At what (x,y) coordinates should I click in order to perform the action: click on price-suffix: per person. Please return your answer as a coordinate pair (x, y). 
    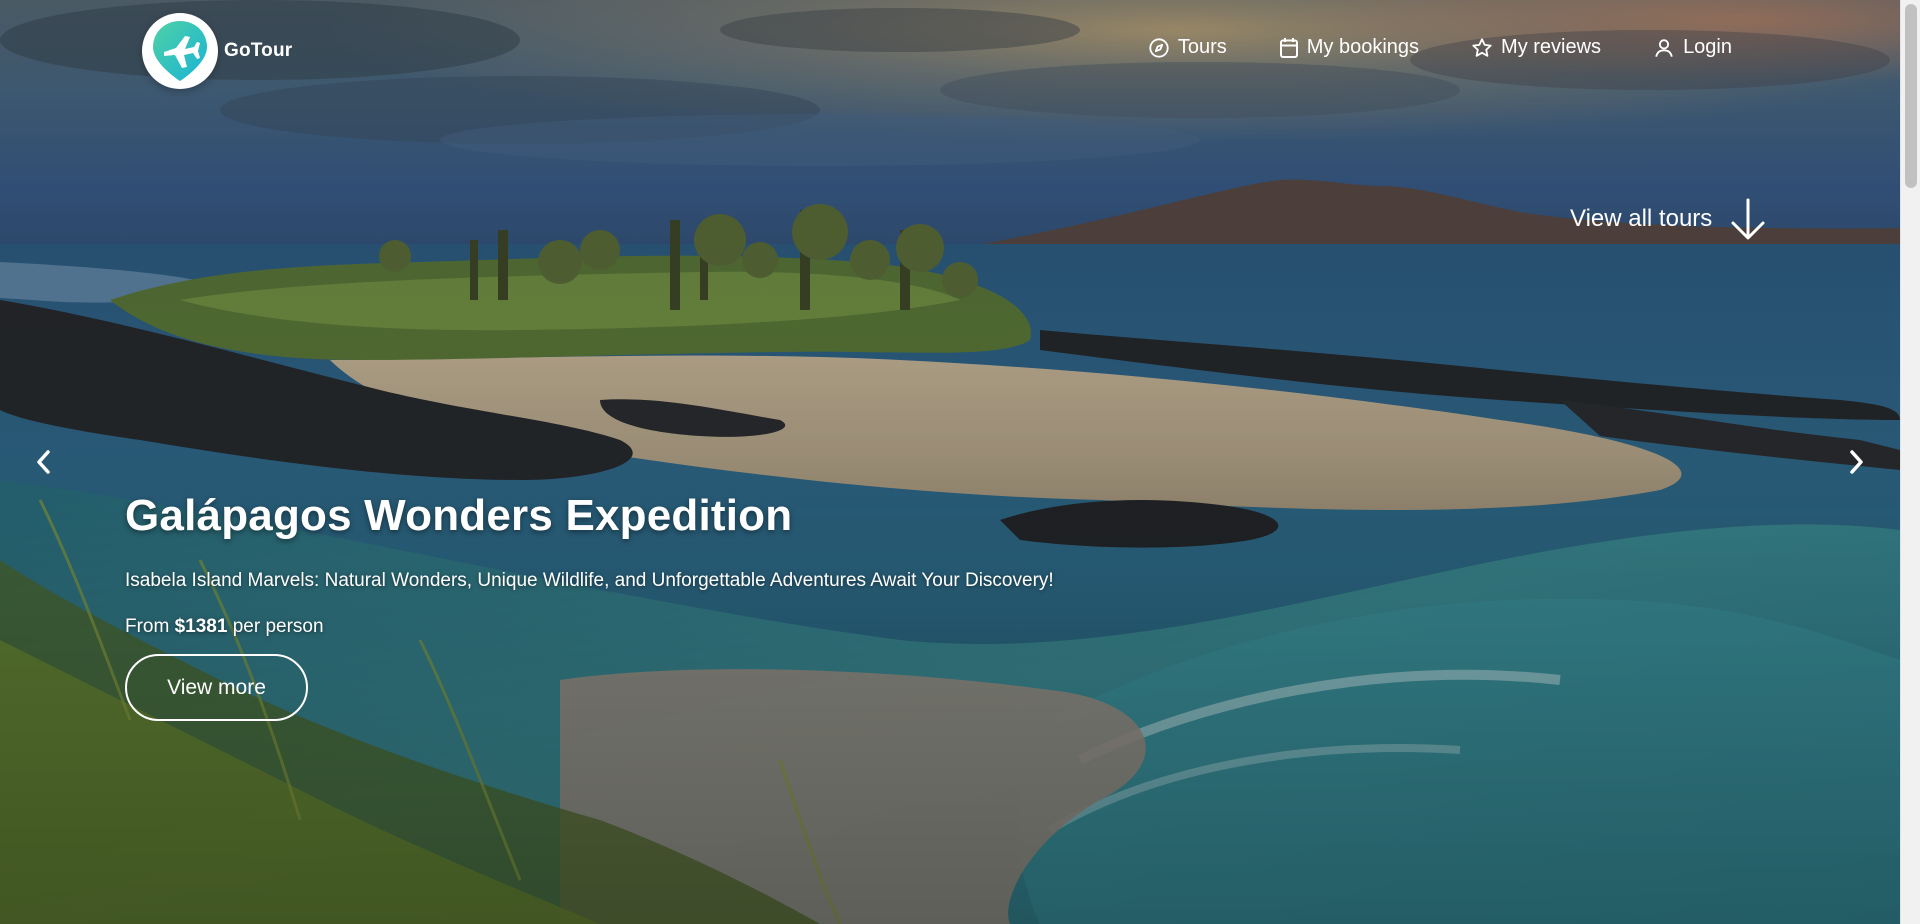
    Looking at the image, I should click on (278, 626).